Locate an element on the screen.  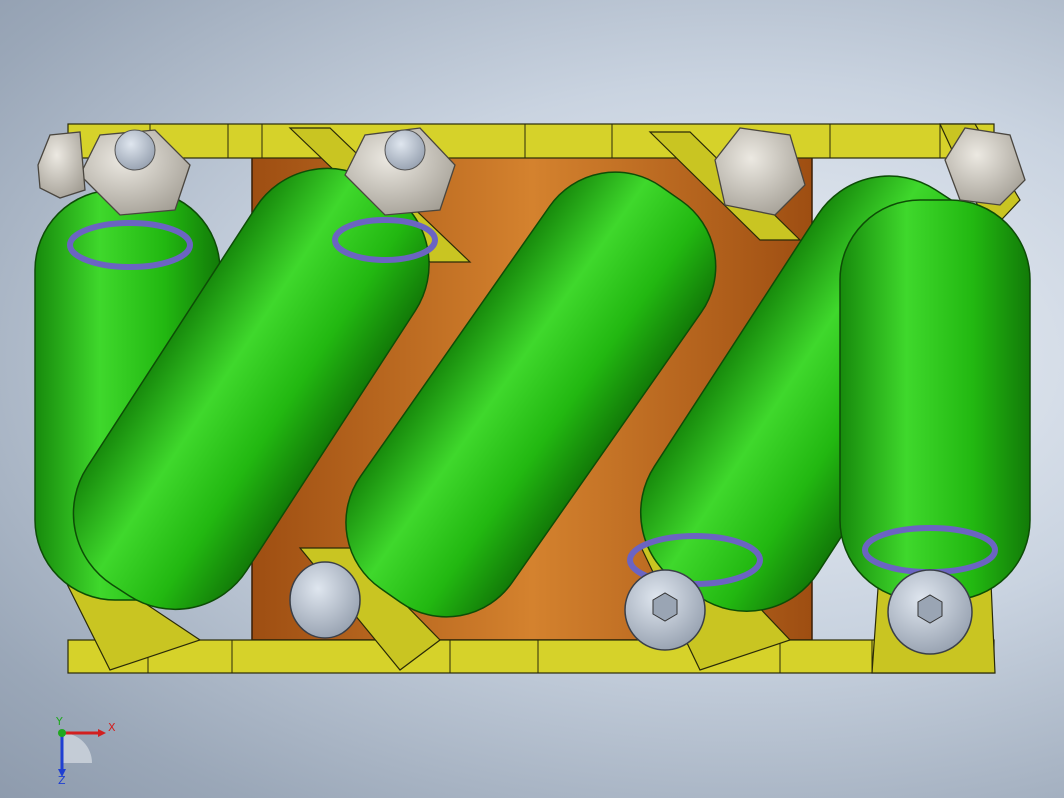
x-axis-label: X is located at coordinates (112, 727).